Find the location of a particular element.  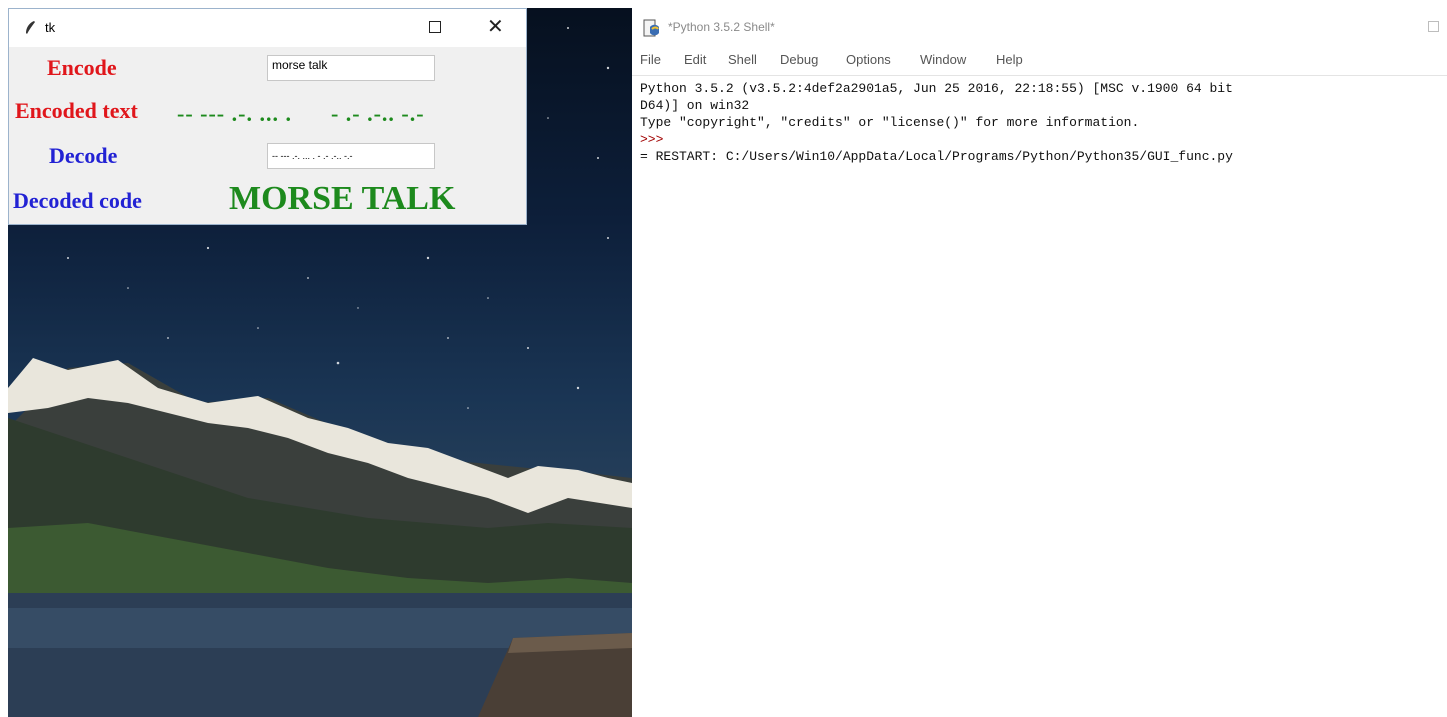

decoded-code-label: Decoded code is located at coordinates (77, 200).